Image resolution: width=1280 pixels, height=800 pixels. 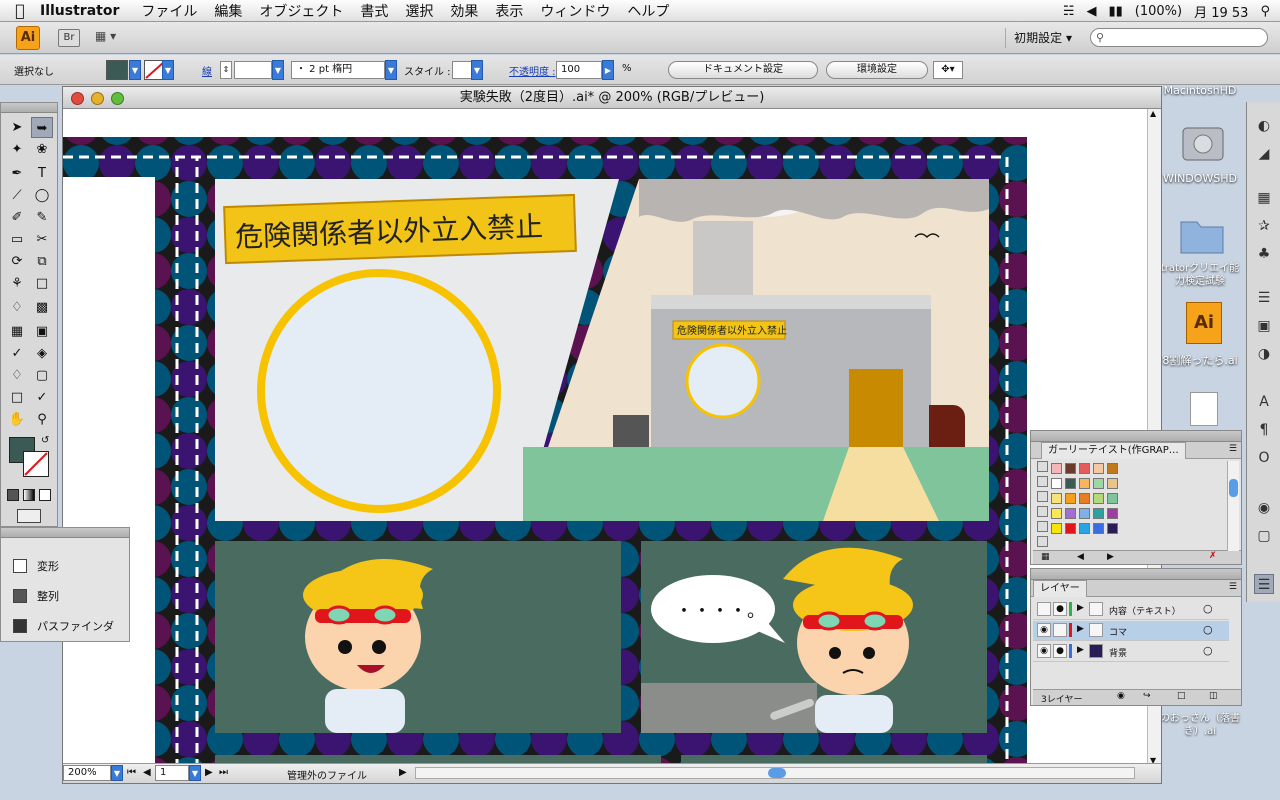 What do you see at coordinates (1264, 402) in the screenshot?
I see `character-dock-icon: A` at bounding box center [1264, 402].